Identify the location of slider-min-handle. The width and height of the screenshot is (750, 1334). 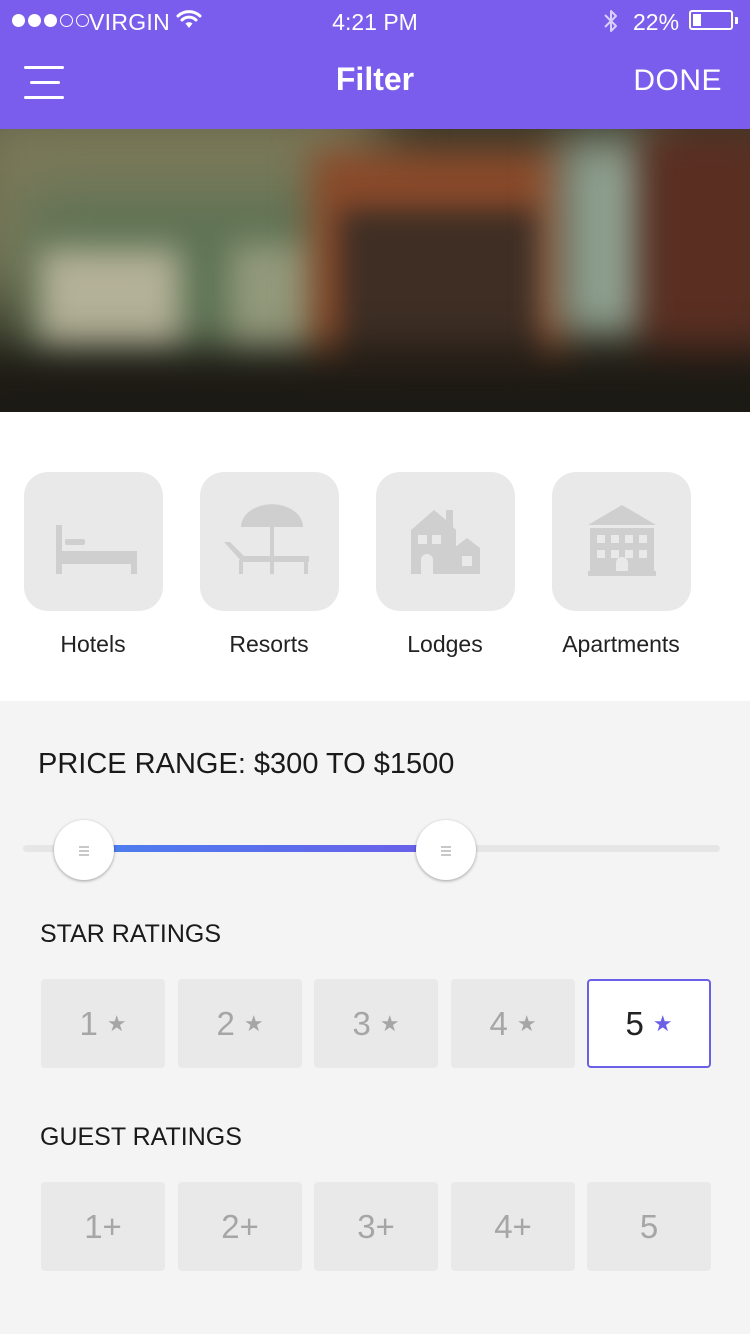
(84, 850).